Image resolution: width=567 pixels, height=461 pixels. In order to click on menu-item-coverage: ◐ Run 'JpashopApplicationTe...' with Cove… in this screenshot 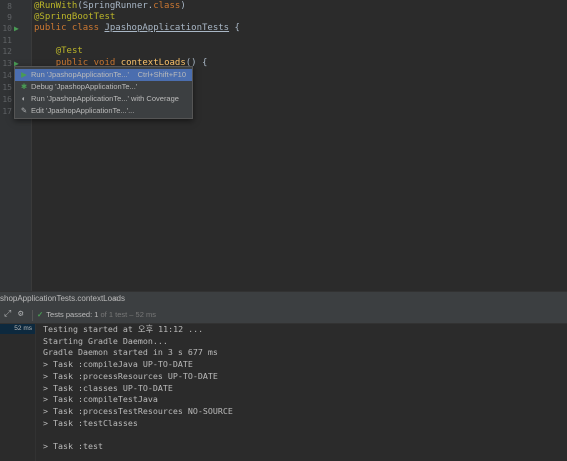, I will do `click(103, 99)`.